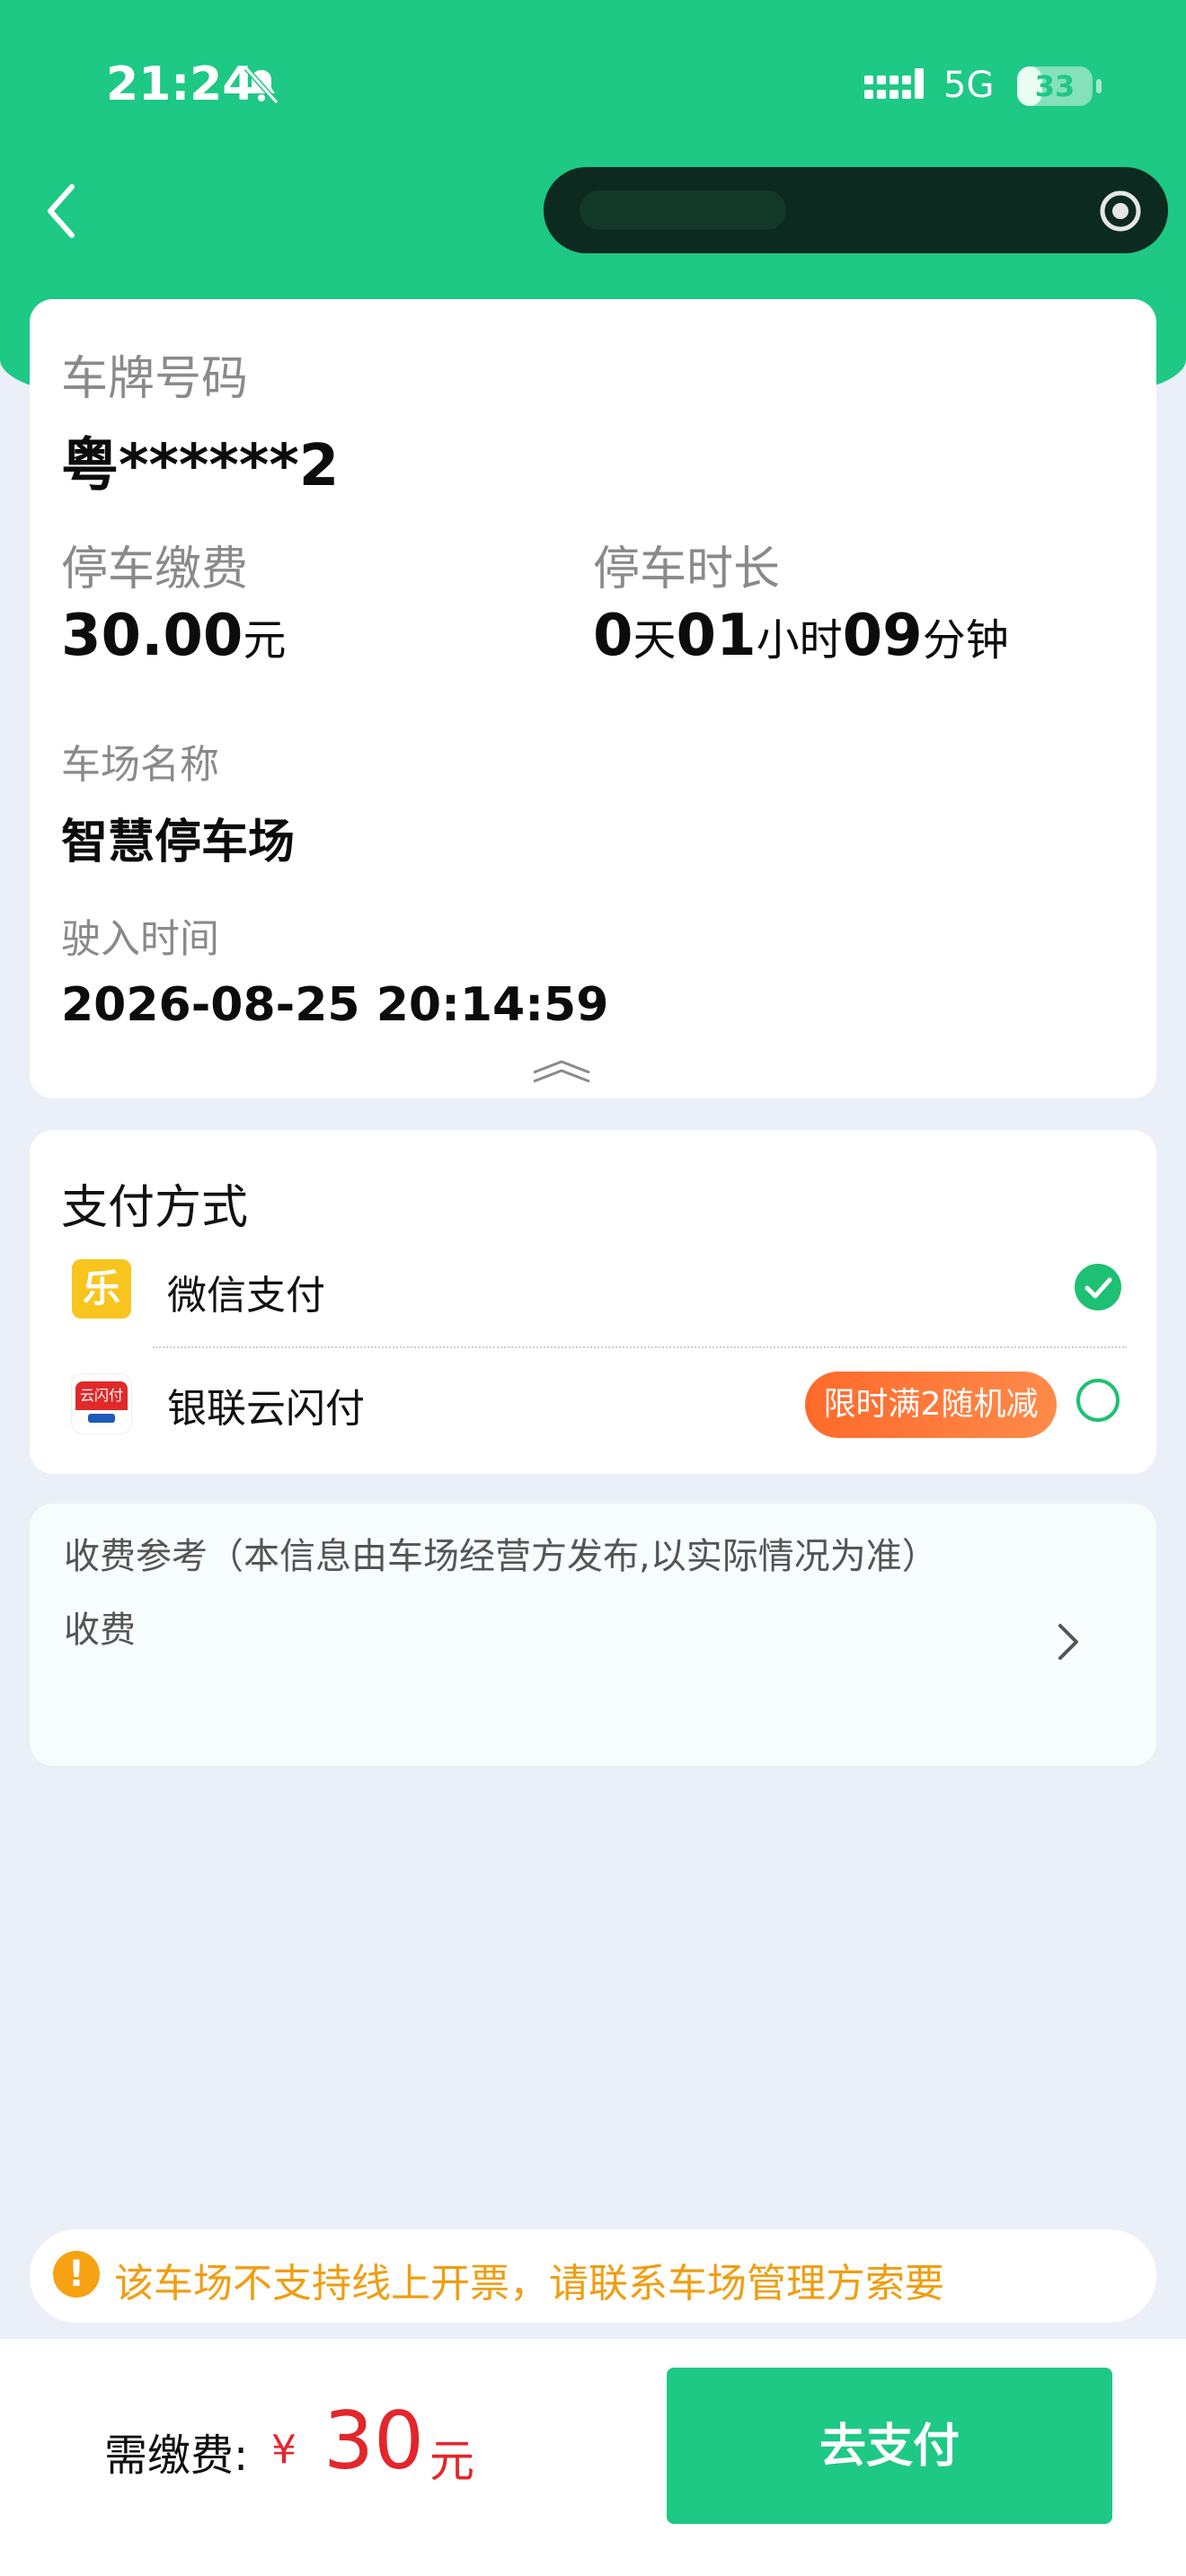 This screenshot has height=2576, width=1186. What do you see at coordinates (529, 2284) in the screenshot?
I see `notice-text: 该车场不支持线上开票，请联系车场管理方索要` at bounding box center [529, 2284].